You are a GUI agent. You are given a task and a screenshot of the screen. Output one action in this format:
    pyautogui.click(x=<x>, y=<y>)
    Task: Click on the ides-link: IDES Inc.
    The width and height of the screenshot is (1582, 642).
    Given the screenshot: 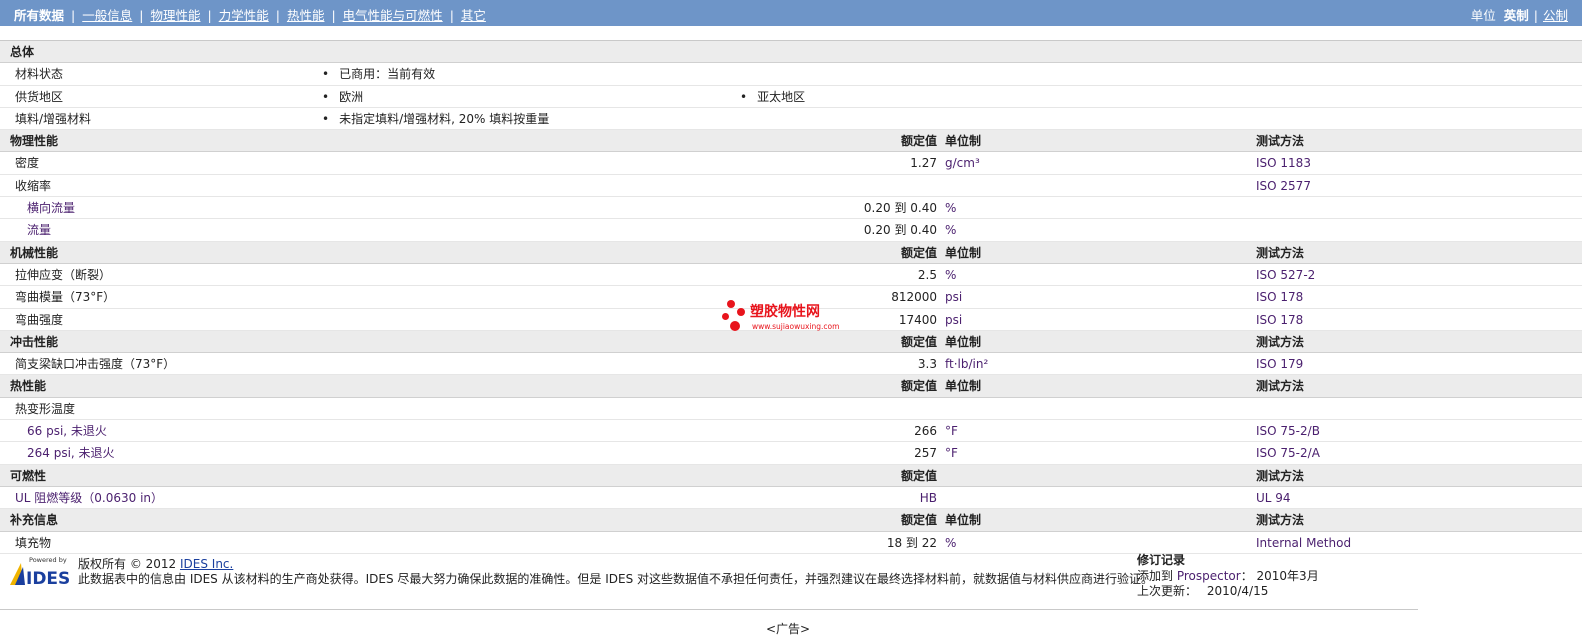 What is the action you would take?
    pyautogui.click(x=206, y=564)
    